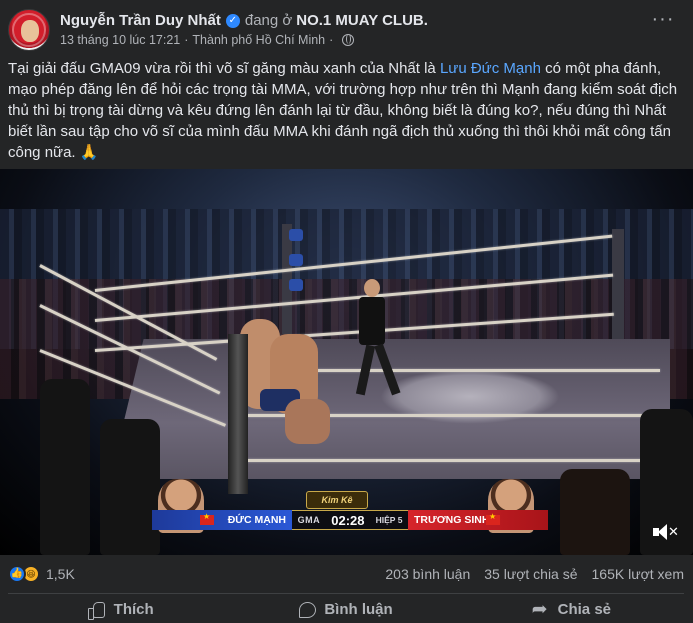 This screenshot has height=623, width=693. What do you see at coordinates (309, 520) in the screenshot?
I see `scoreboard-brand: GMA` at bounding box center [309, 520].